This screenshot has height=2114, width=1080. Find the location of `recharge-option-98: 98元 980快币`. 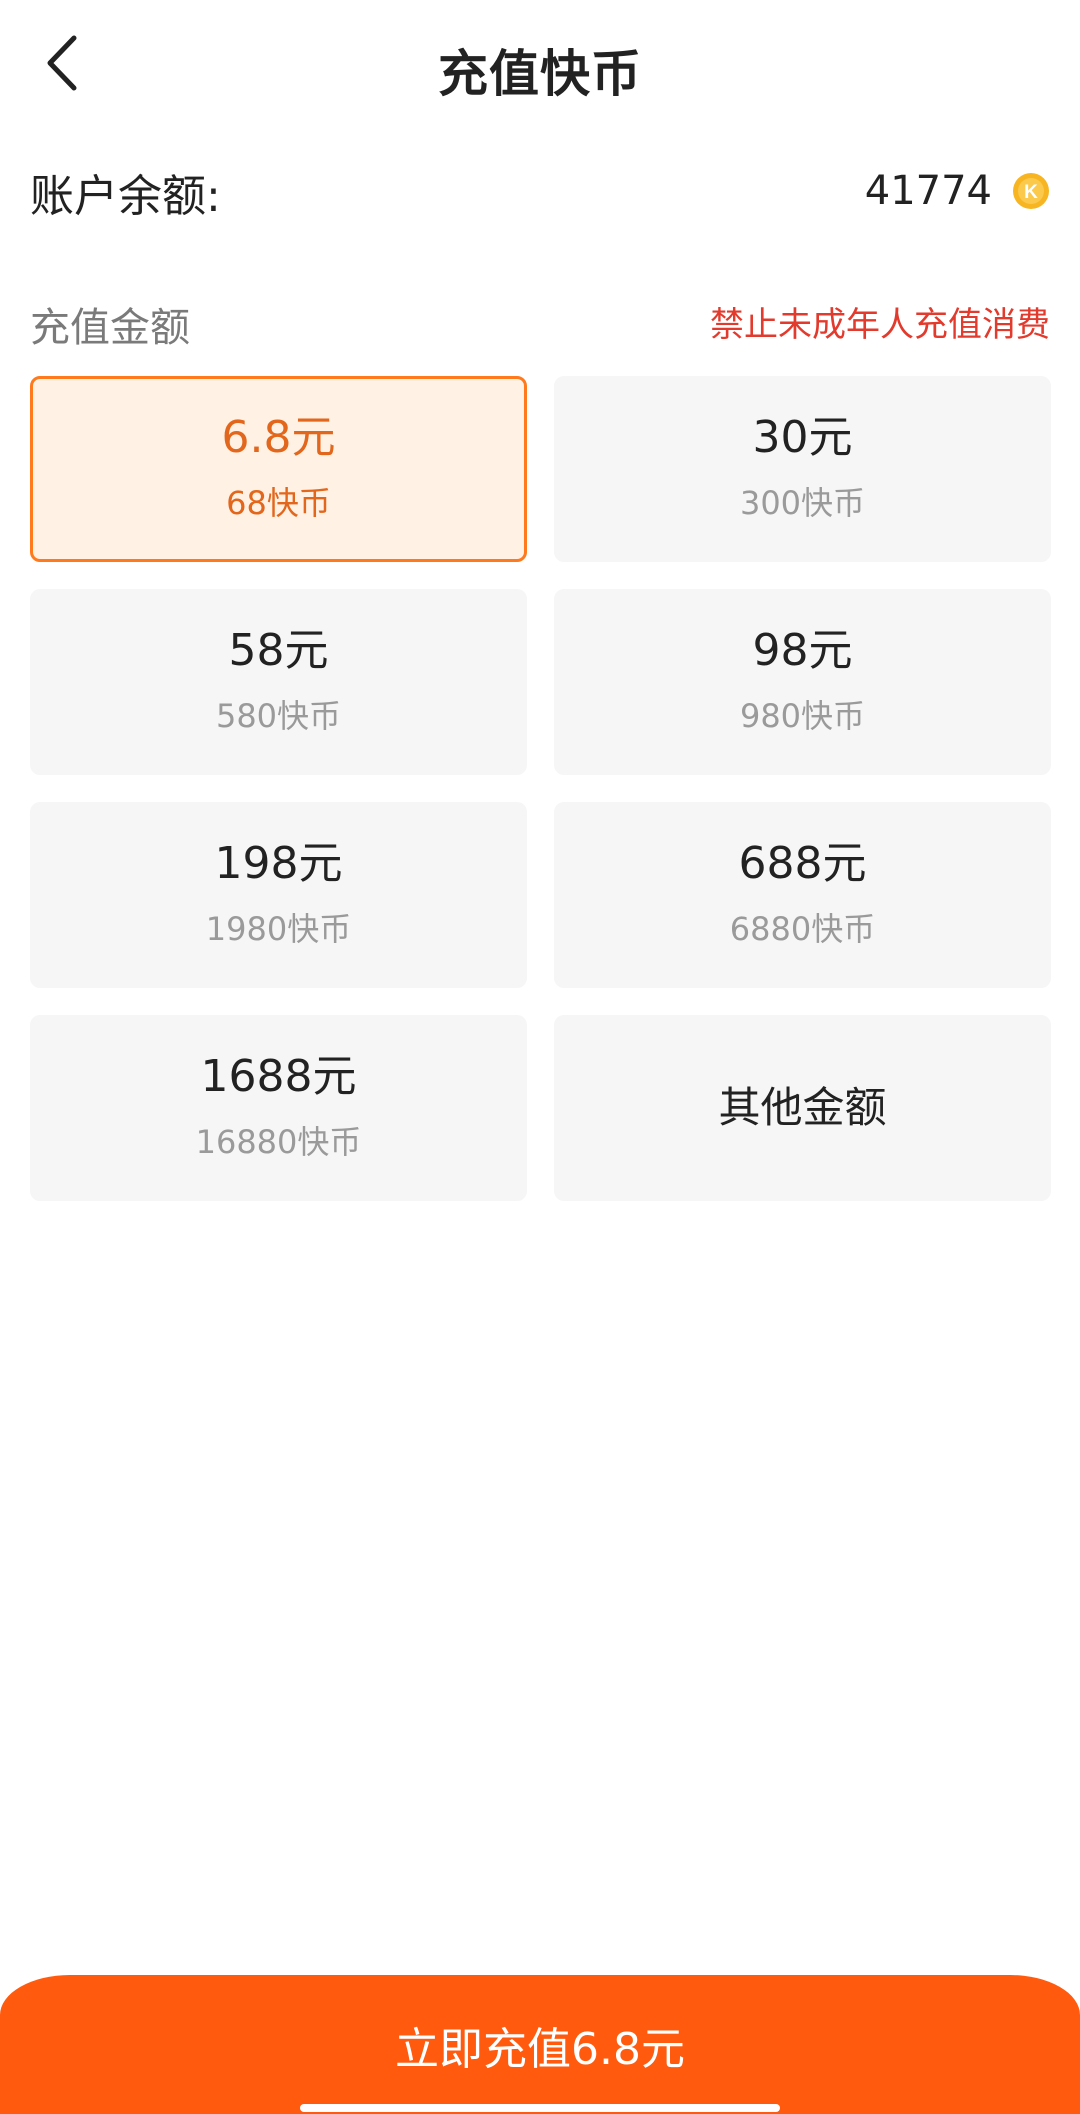

recharge-option-98: 98元 980快币 is located at coordinates (802, 682).